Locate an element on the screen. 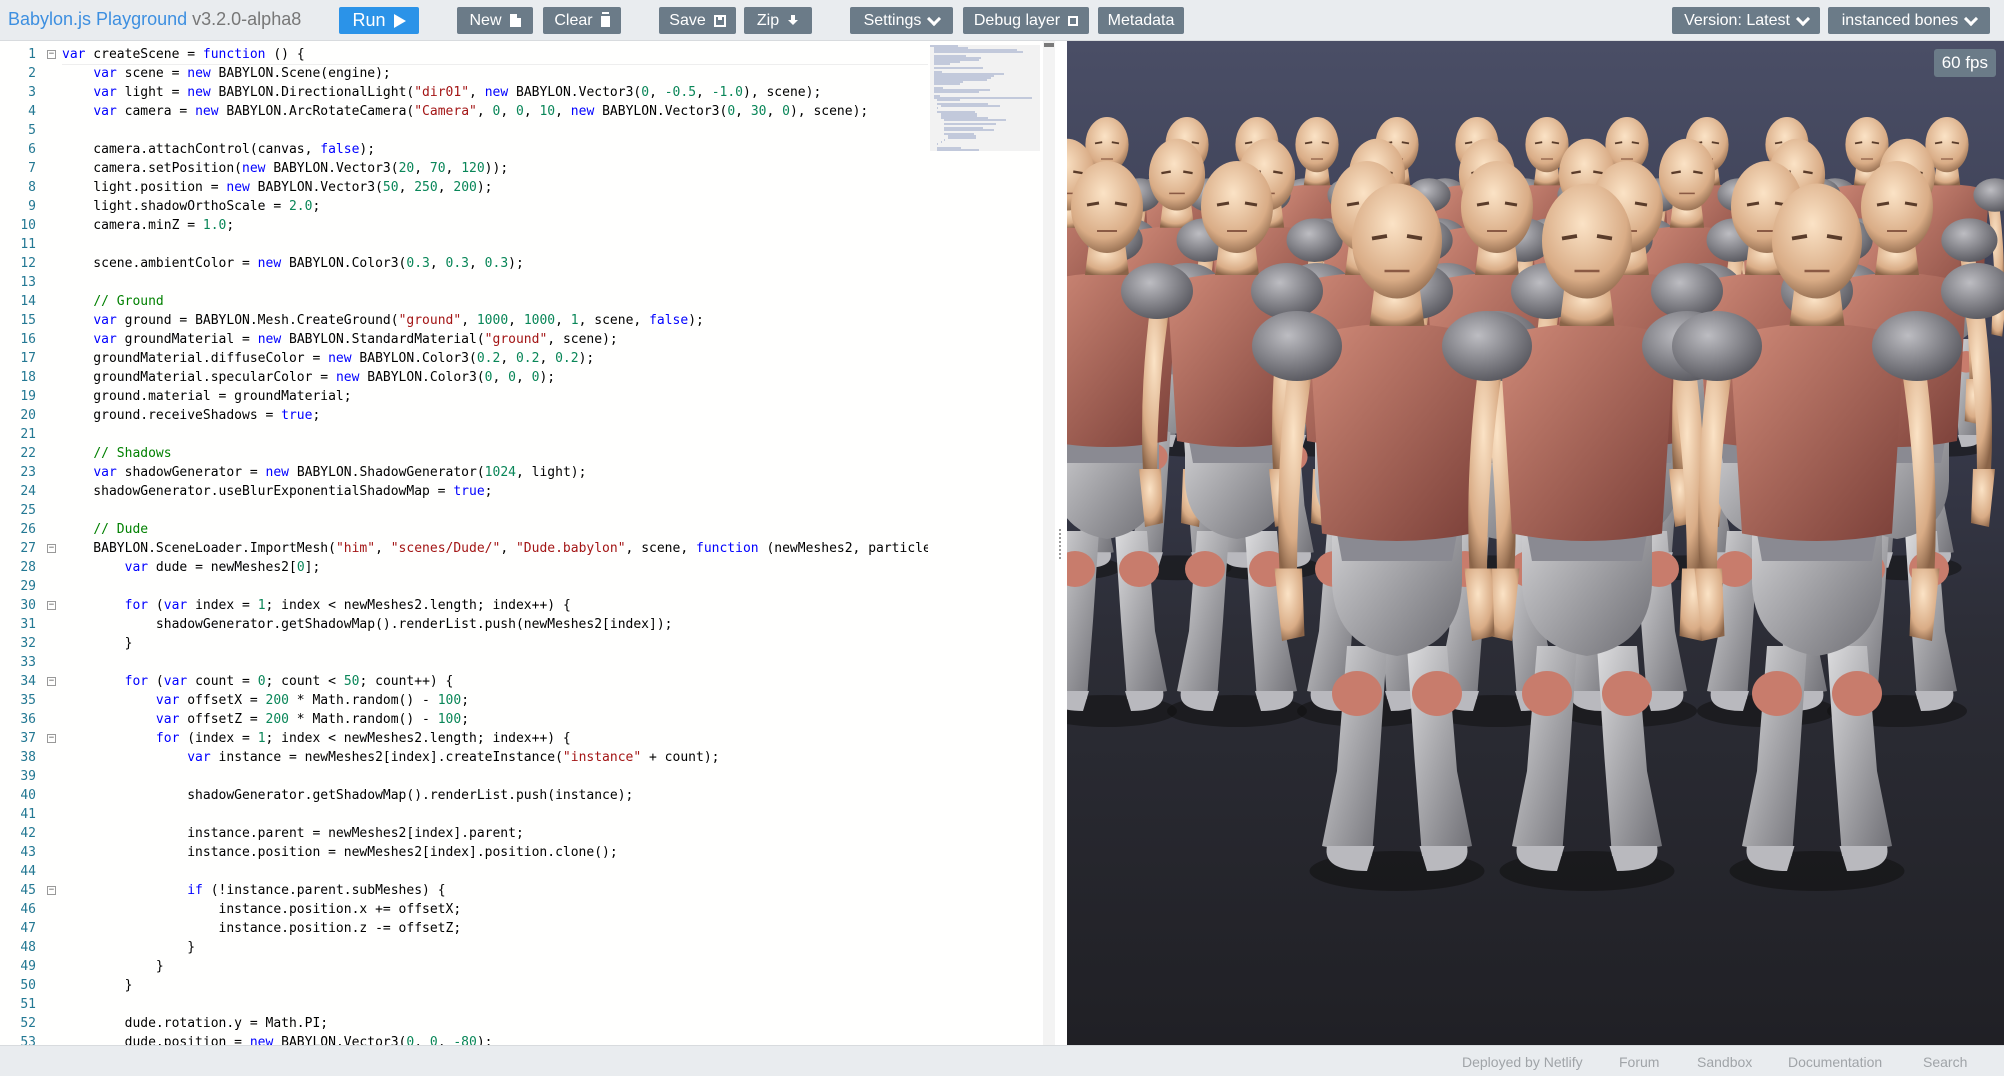 Image resolution: width=2004 pixels, height=1076 pixels. pane-splitter is located at coordinates (1061, 543).